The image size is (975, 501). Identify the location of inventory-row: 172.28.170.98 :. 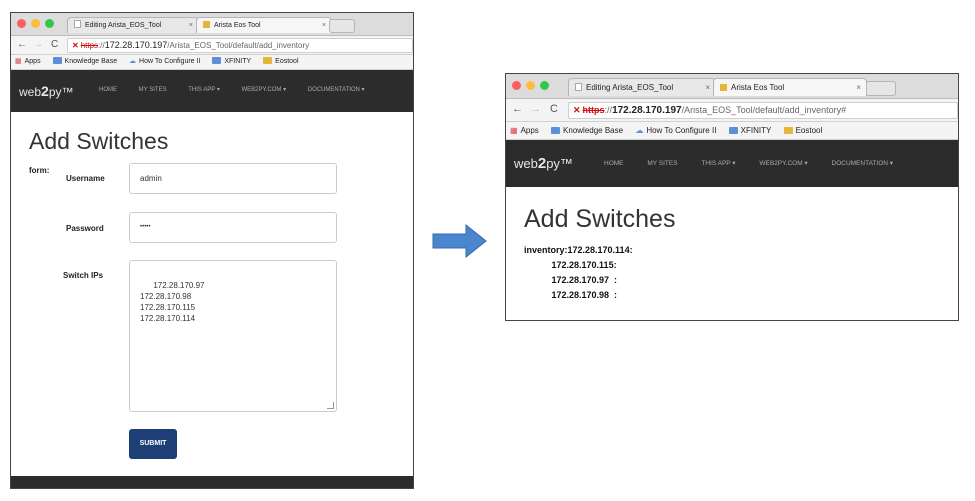
(571, 295).